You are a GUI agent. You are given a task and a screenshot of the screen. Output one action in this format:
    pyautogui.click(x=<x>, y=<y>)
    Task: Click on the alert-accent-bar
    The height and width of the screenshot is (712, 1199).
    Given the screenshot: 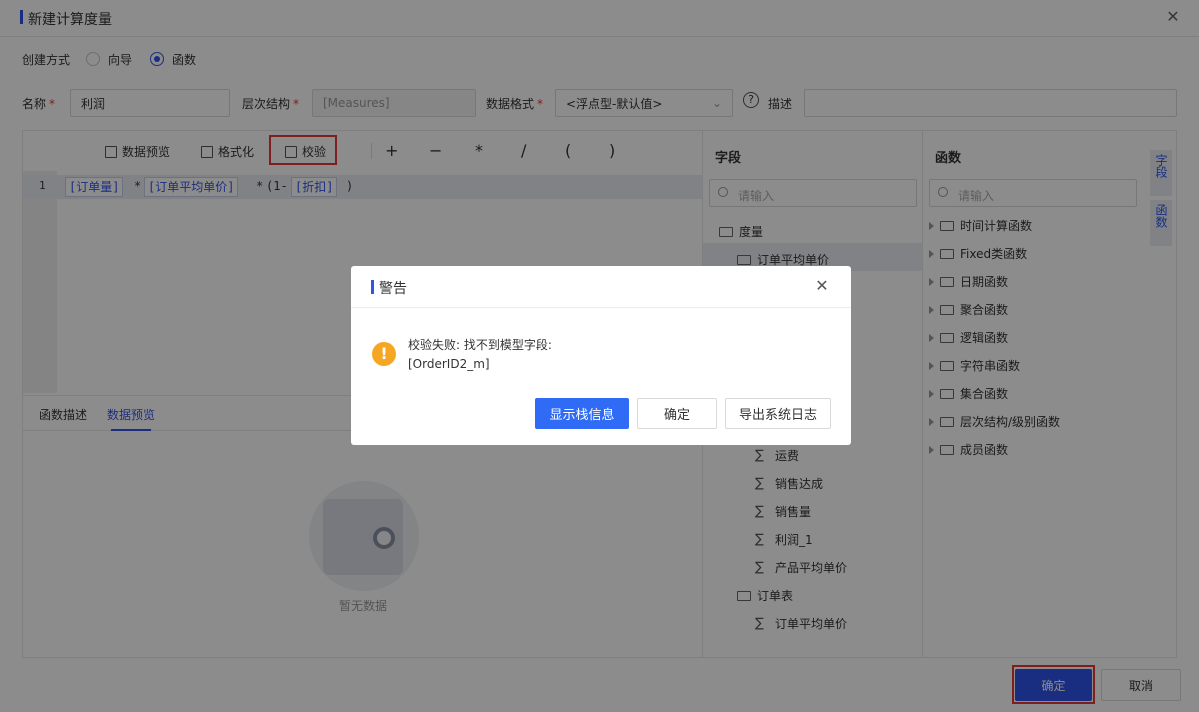 What is the action you would take?
    pyautogui.click(x=372, y=287)
    